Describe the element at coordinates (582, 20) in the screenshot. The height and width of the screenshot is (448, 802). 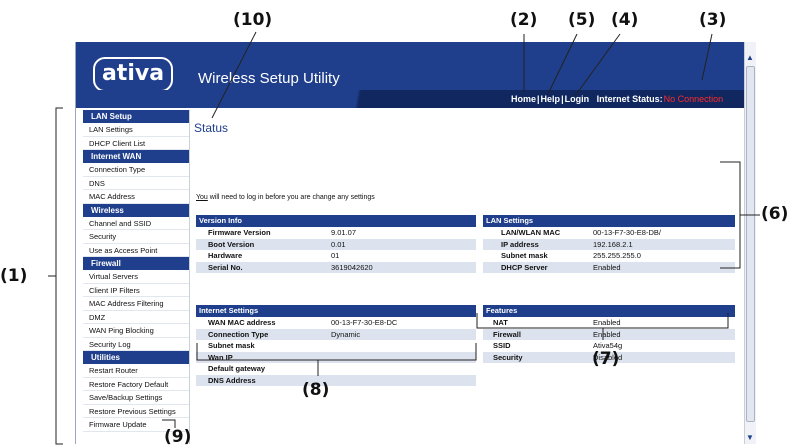
I see `callout-5: (5)` at that location.